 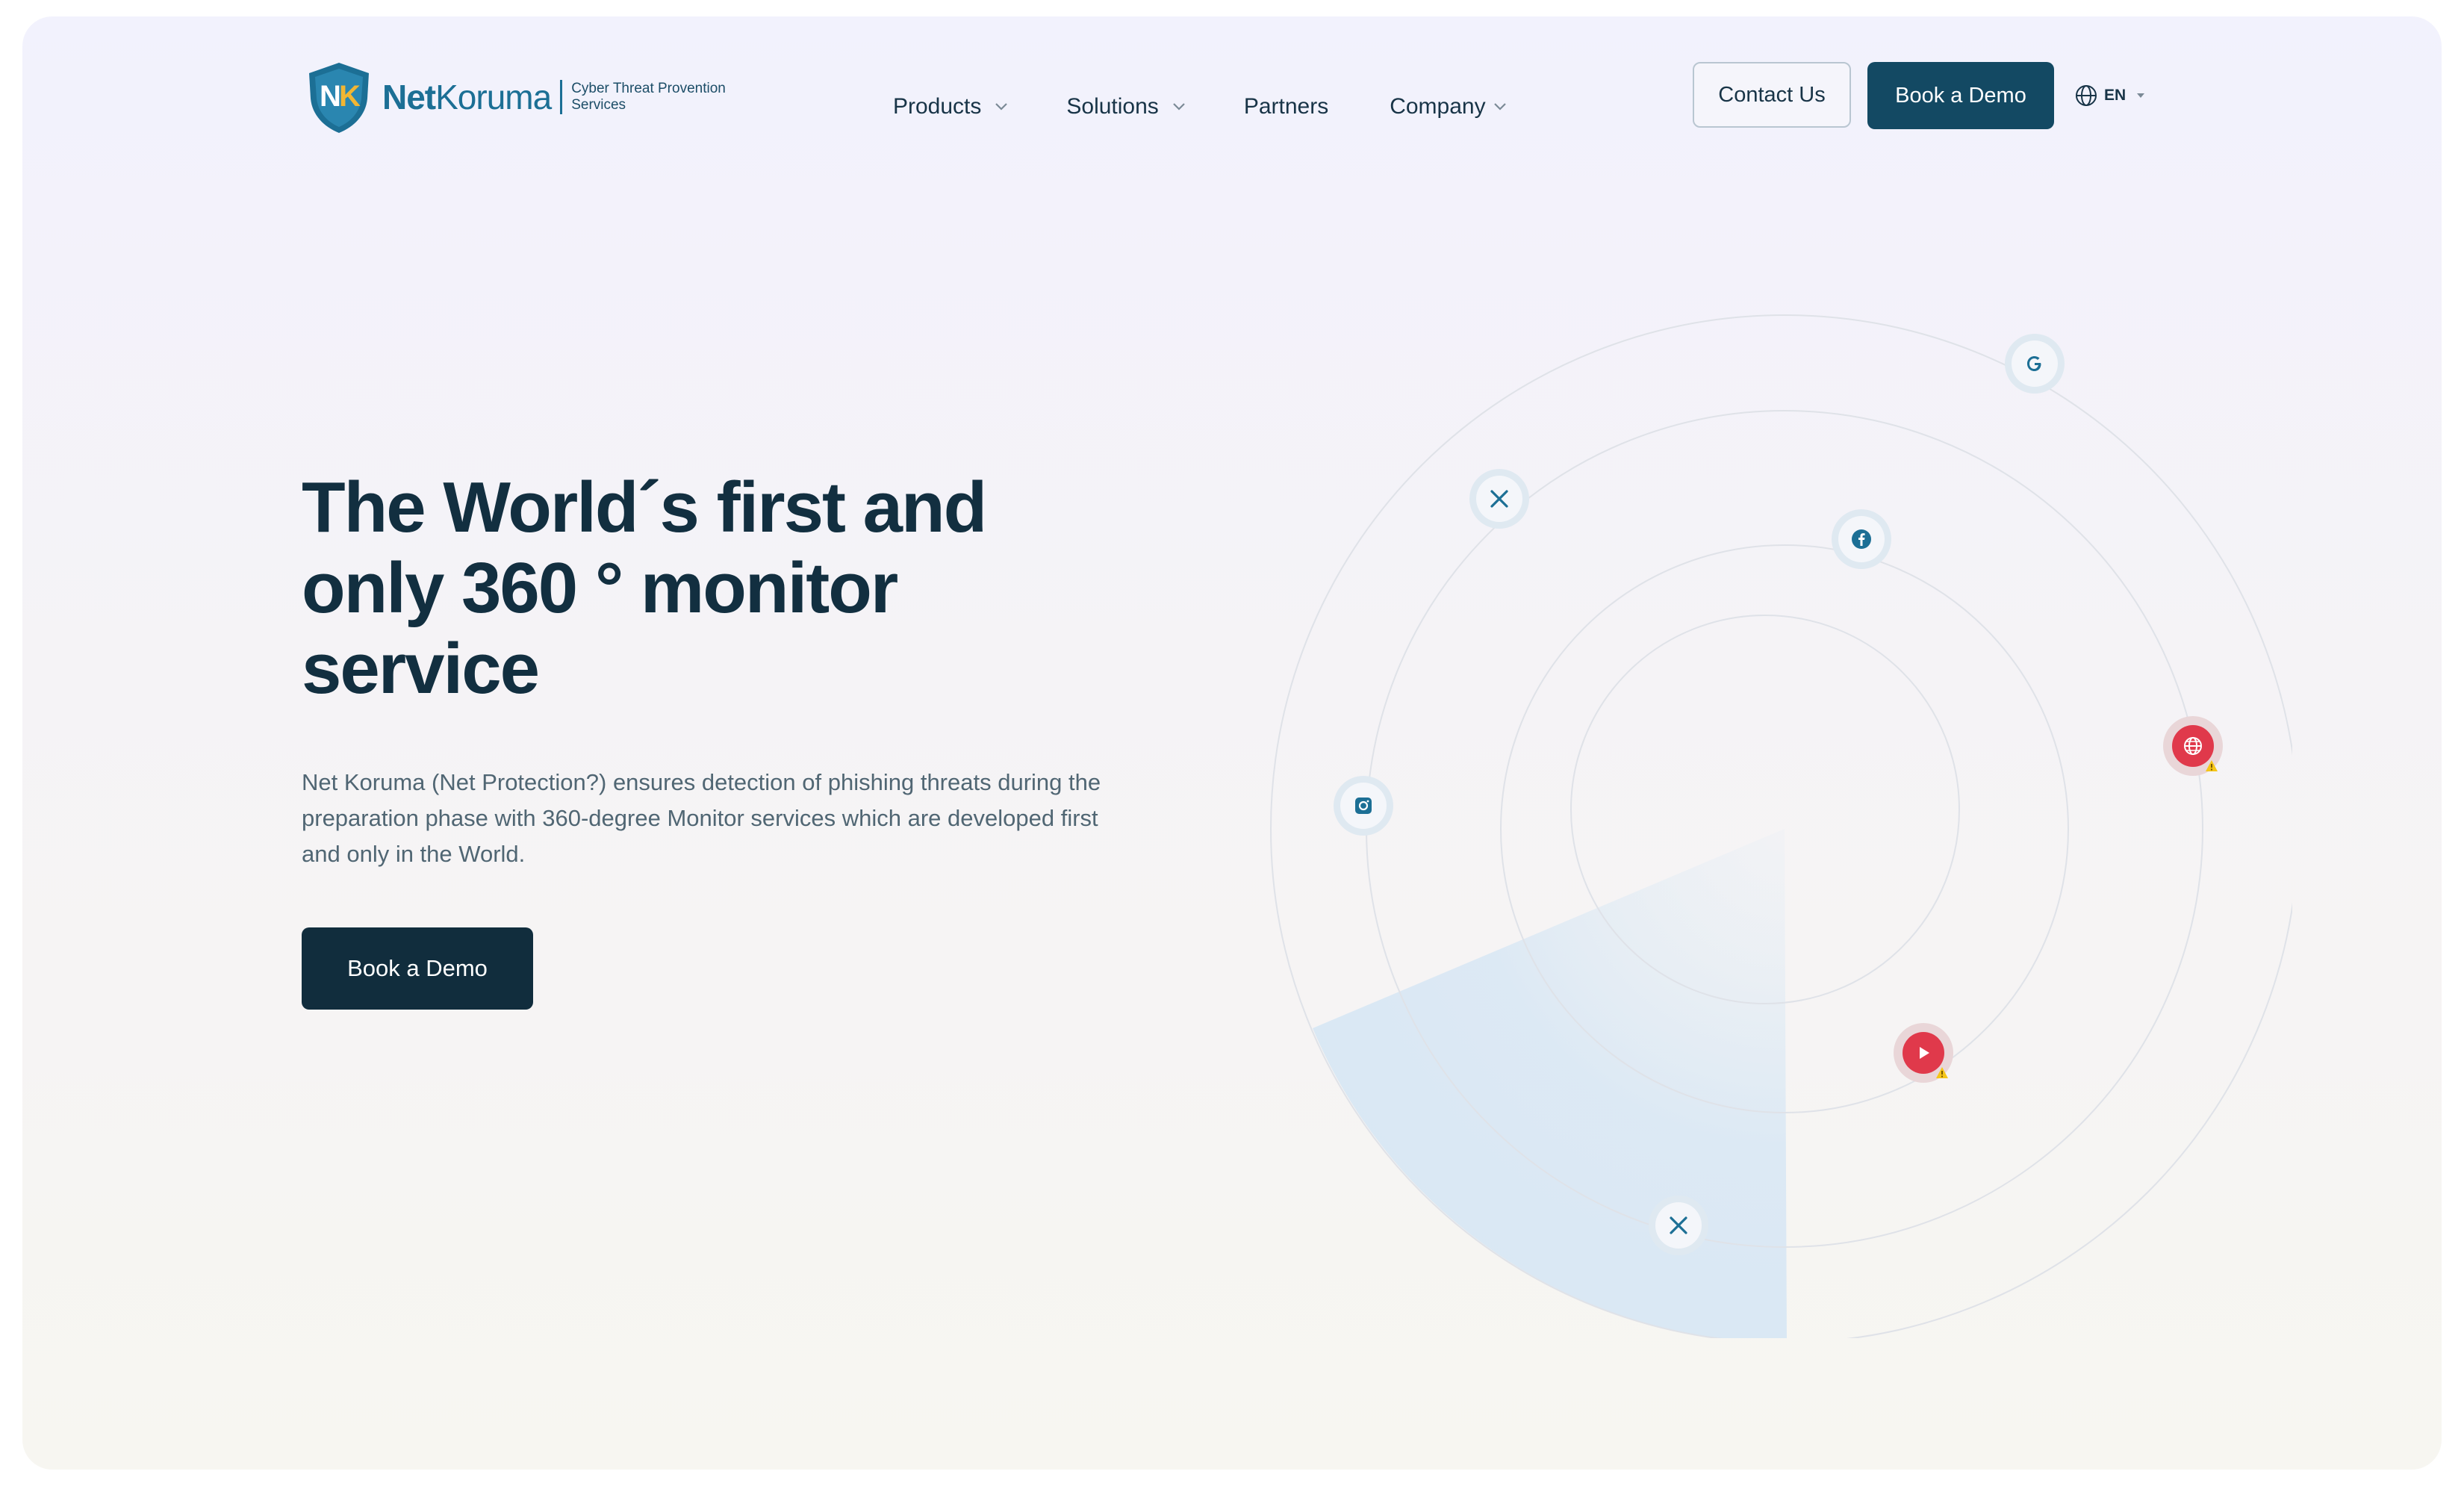 I want to click on tagline-line-1: Cyber Threat Provention, so click(x=648, y=88).